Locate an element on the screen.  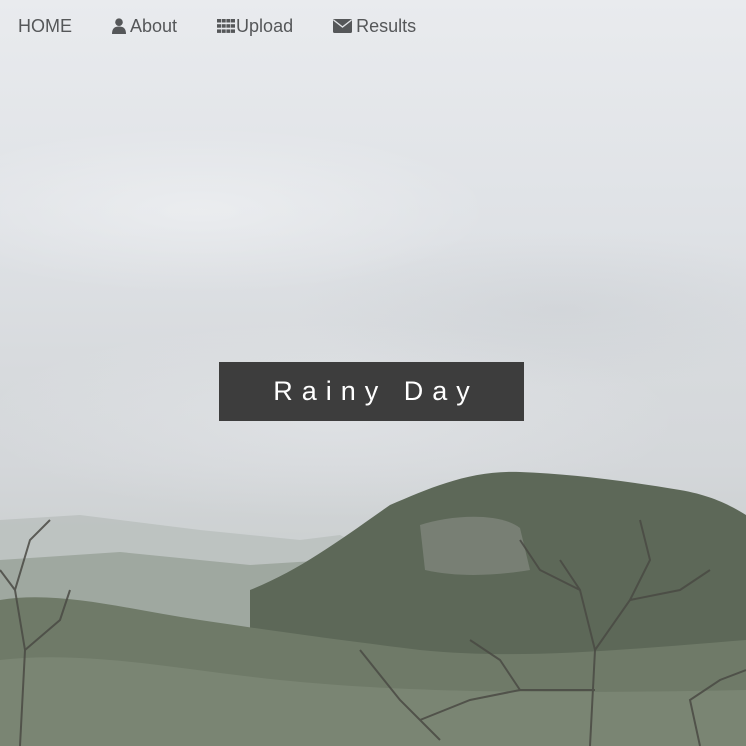
nav-about-link: About is located at coordinates (144, 26).